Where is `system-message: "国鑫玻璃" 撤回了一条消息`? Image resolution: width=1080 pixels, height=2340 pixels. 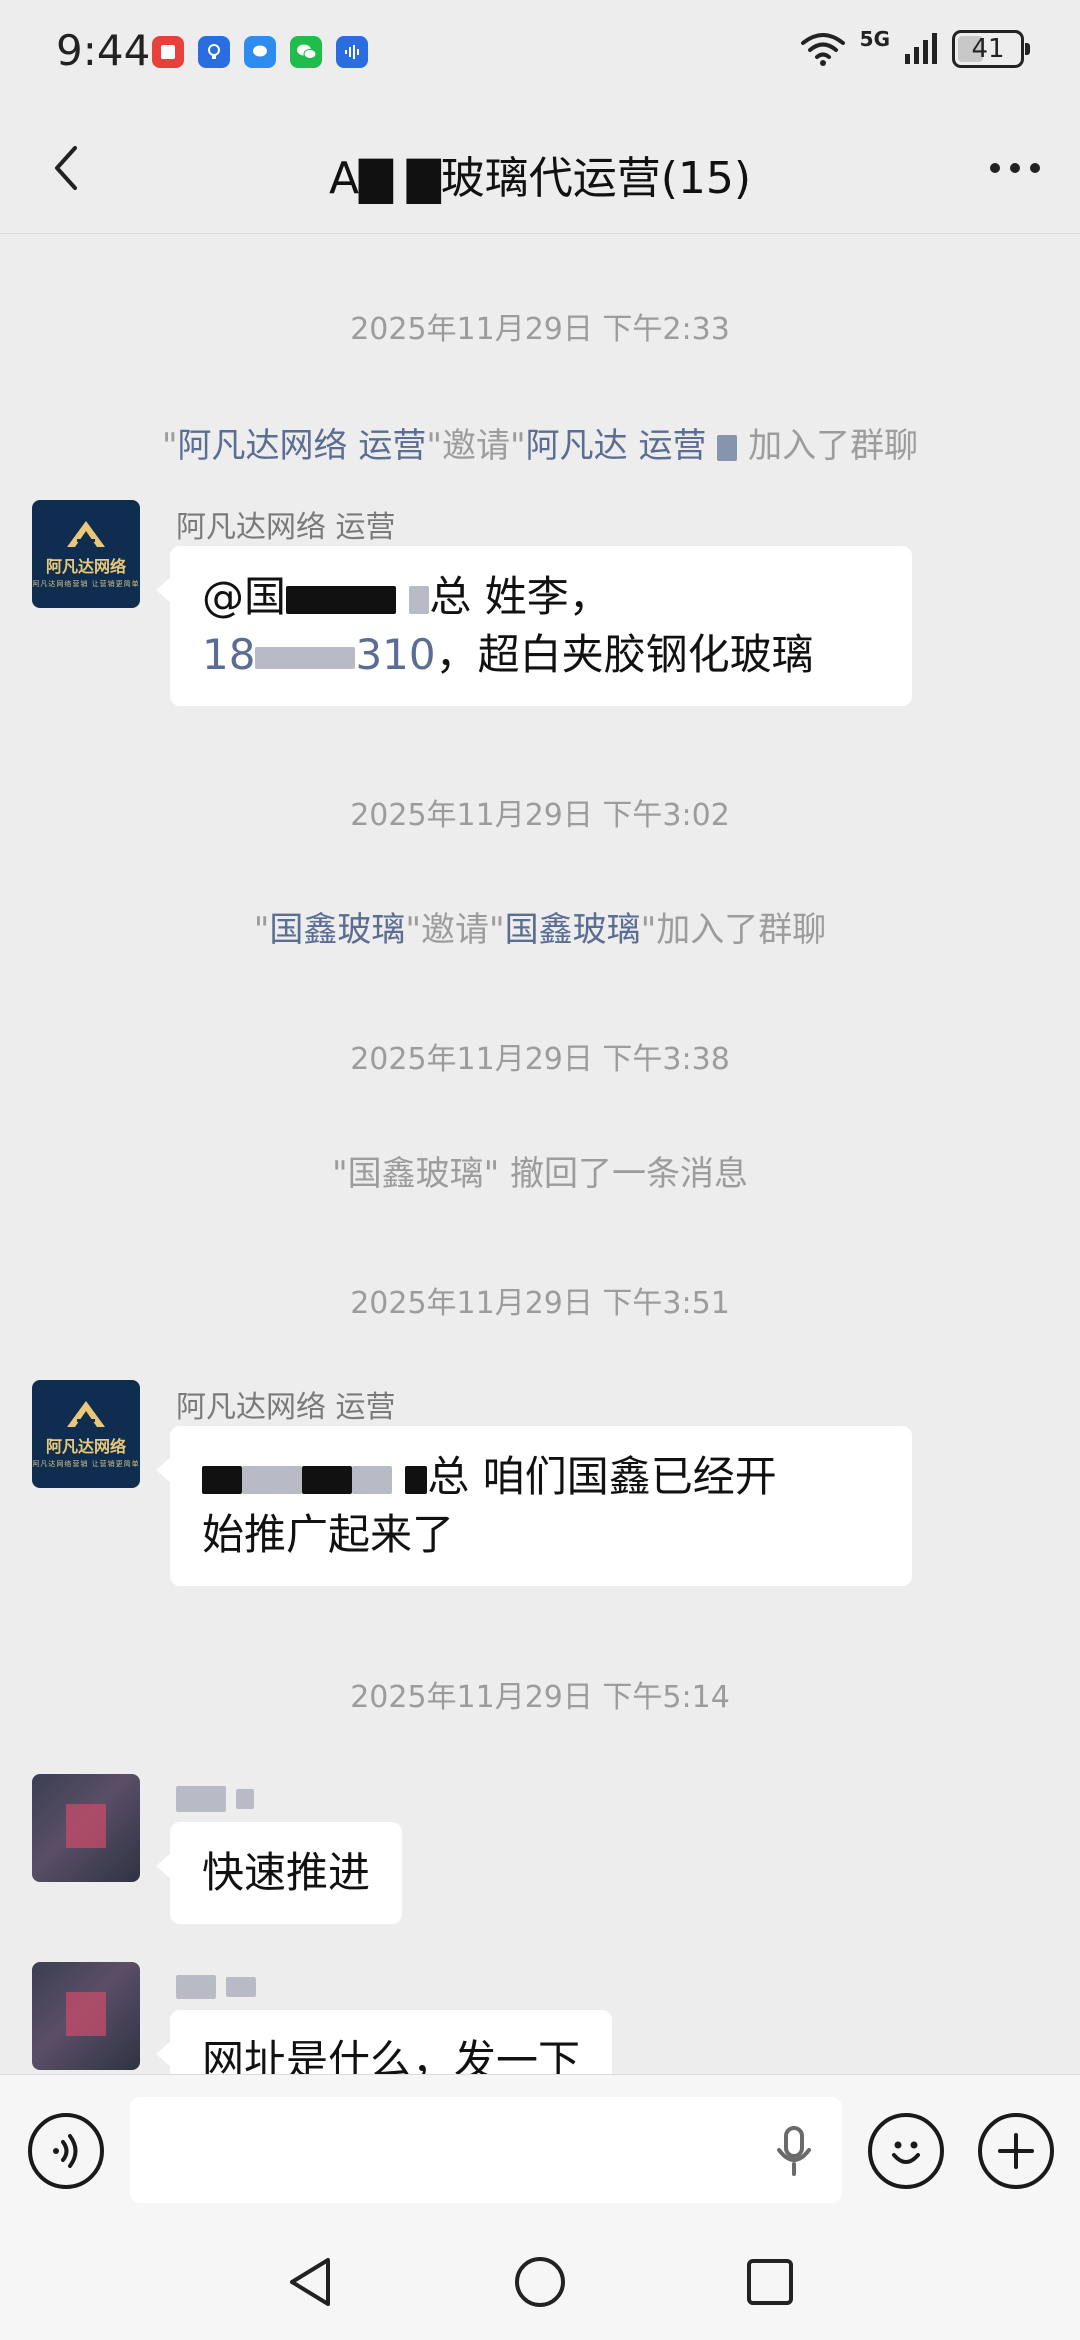 system-message: "国鑫玻璃" 撤回了一条消息 is located at coordinates (540, 1174).